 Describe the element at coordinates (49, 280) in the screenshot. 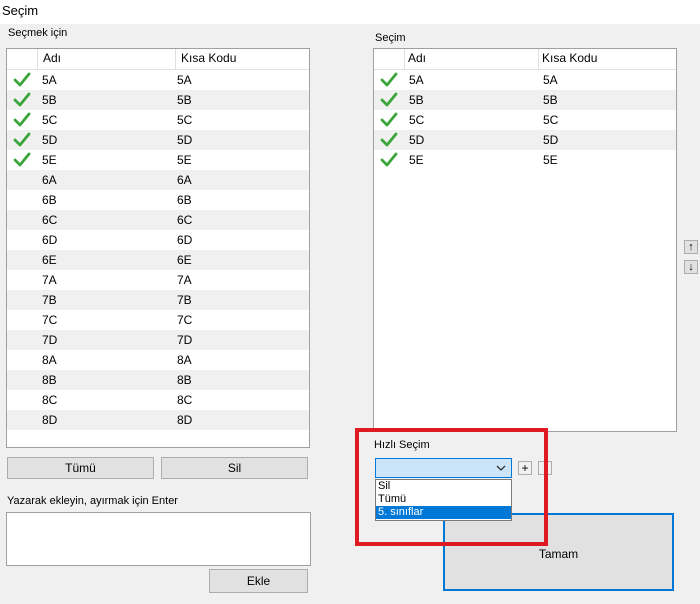

I see `cell-name: 7A` at that location.